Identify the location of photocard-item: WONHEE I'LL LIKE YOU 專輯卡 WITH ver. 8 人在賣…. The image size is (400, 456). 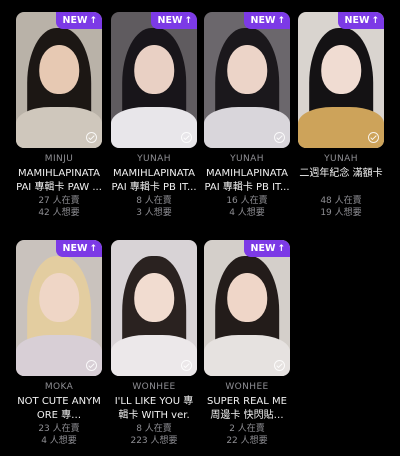
(154, 343).